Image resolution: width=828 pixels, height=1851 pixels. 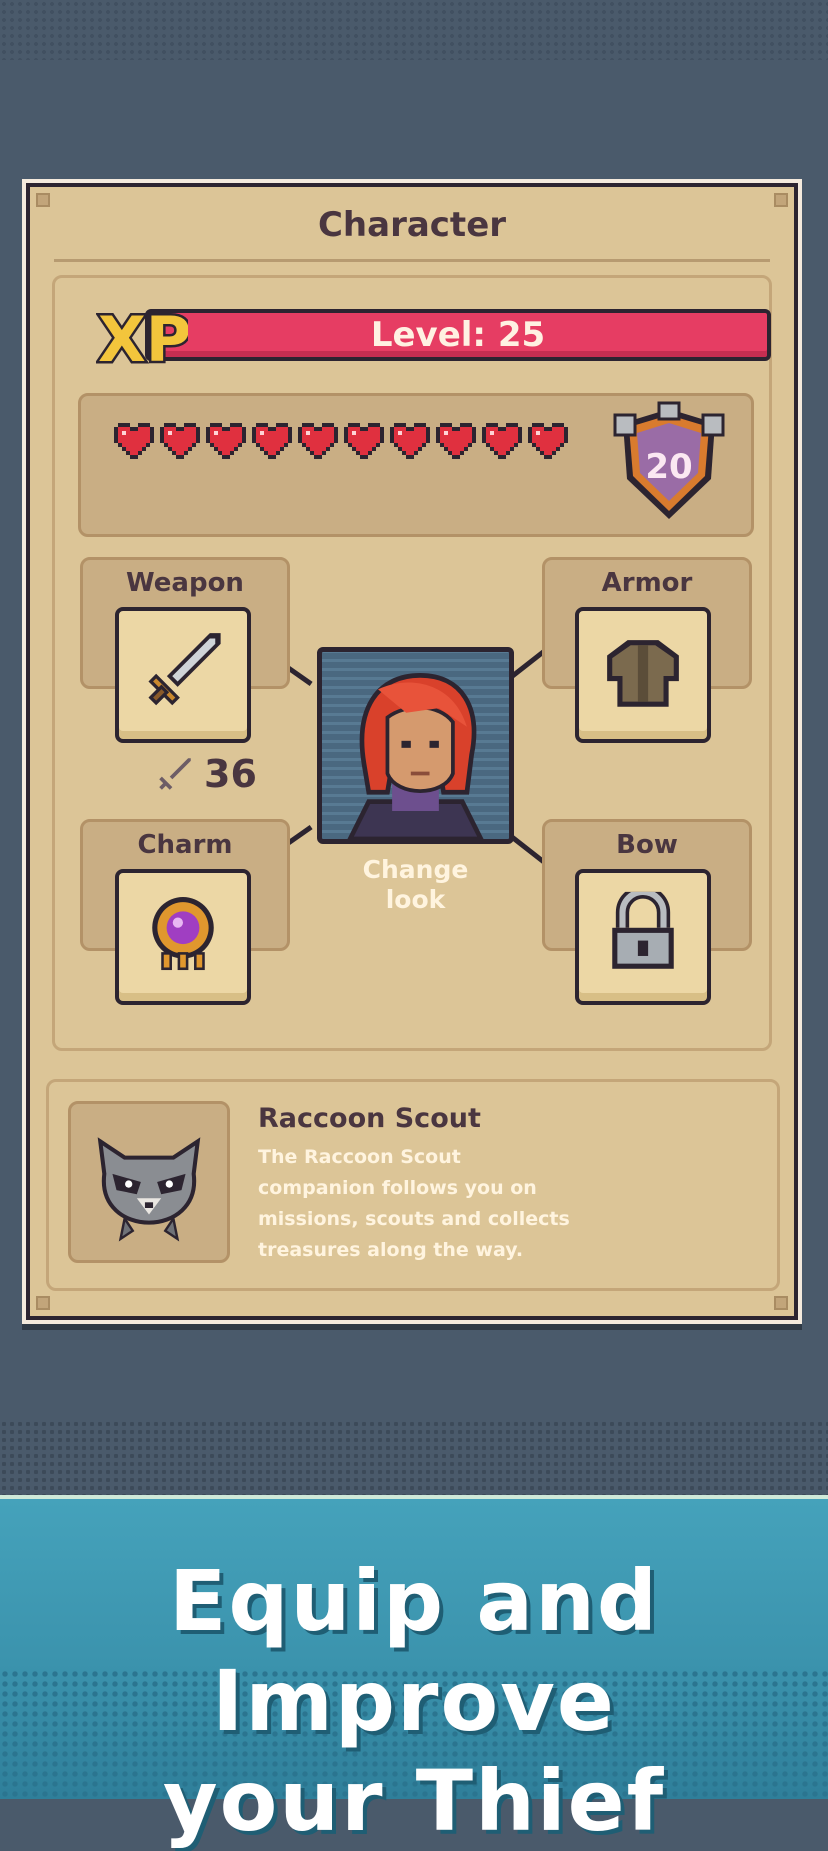 What do you see at coordinates (359, 1157) in the screenshot?
I see `companion-desc-line: The Raccoon Scout` at bounding box center [359, 1157].